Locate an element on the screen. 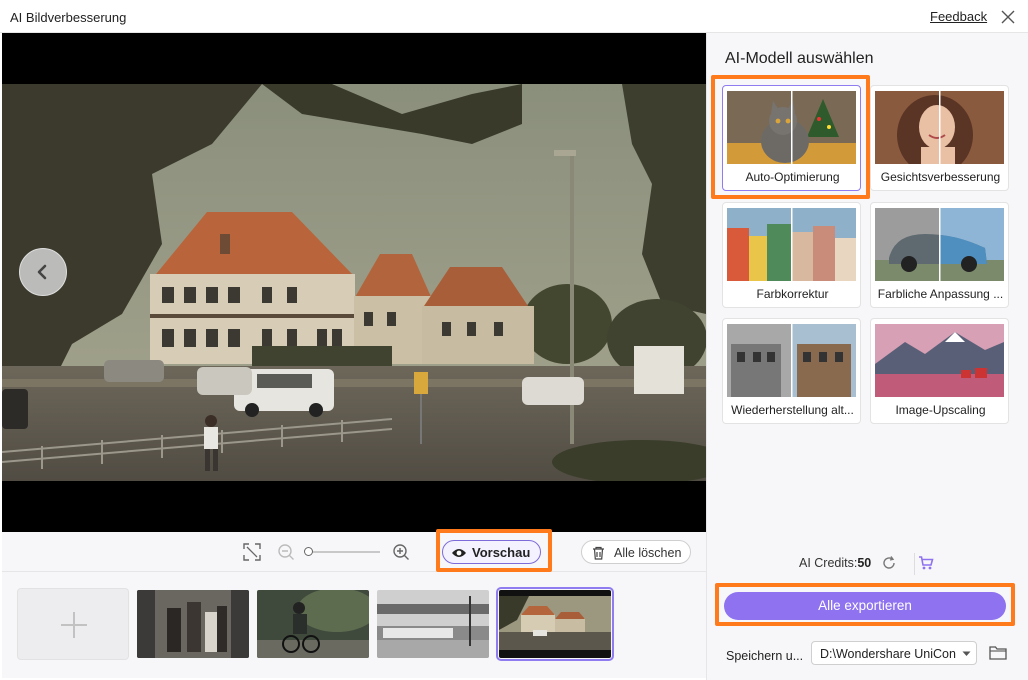 This screenshot has width=1028, height=680. close-icon is located at coordinates (1008, 17).